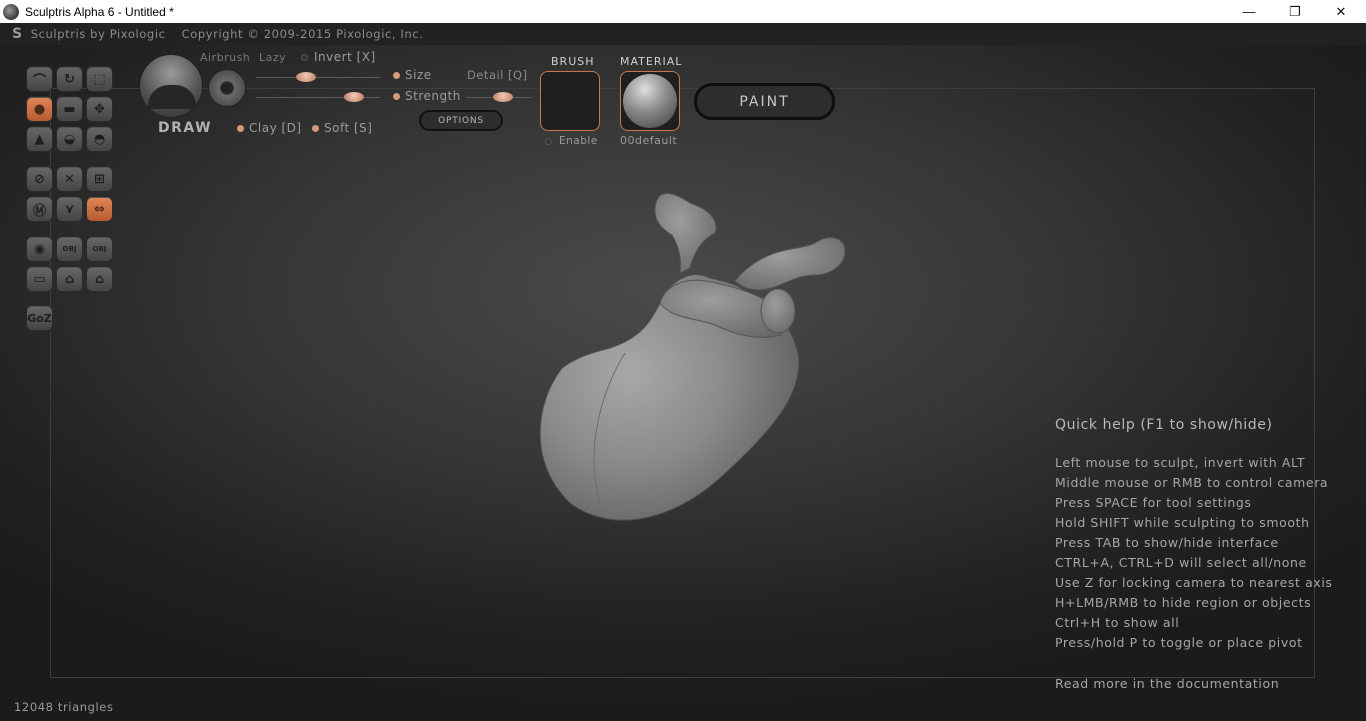  I want to click on clay-label: Clay [D], so click(275, 128).